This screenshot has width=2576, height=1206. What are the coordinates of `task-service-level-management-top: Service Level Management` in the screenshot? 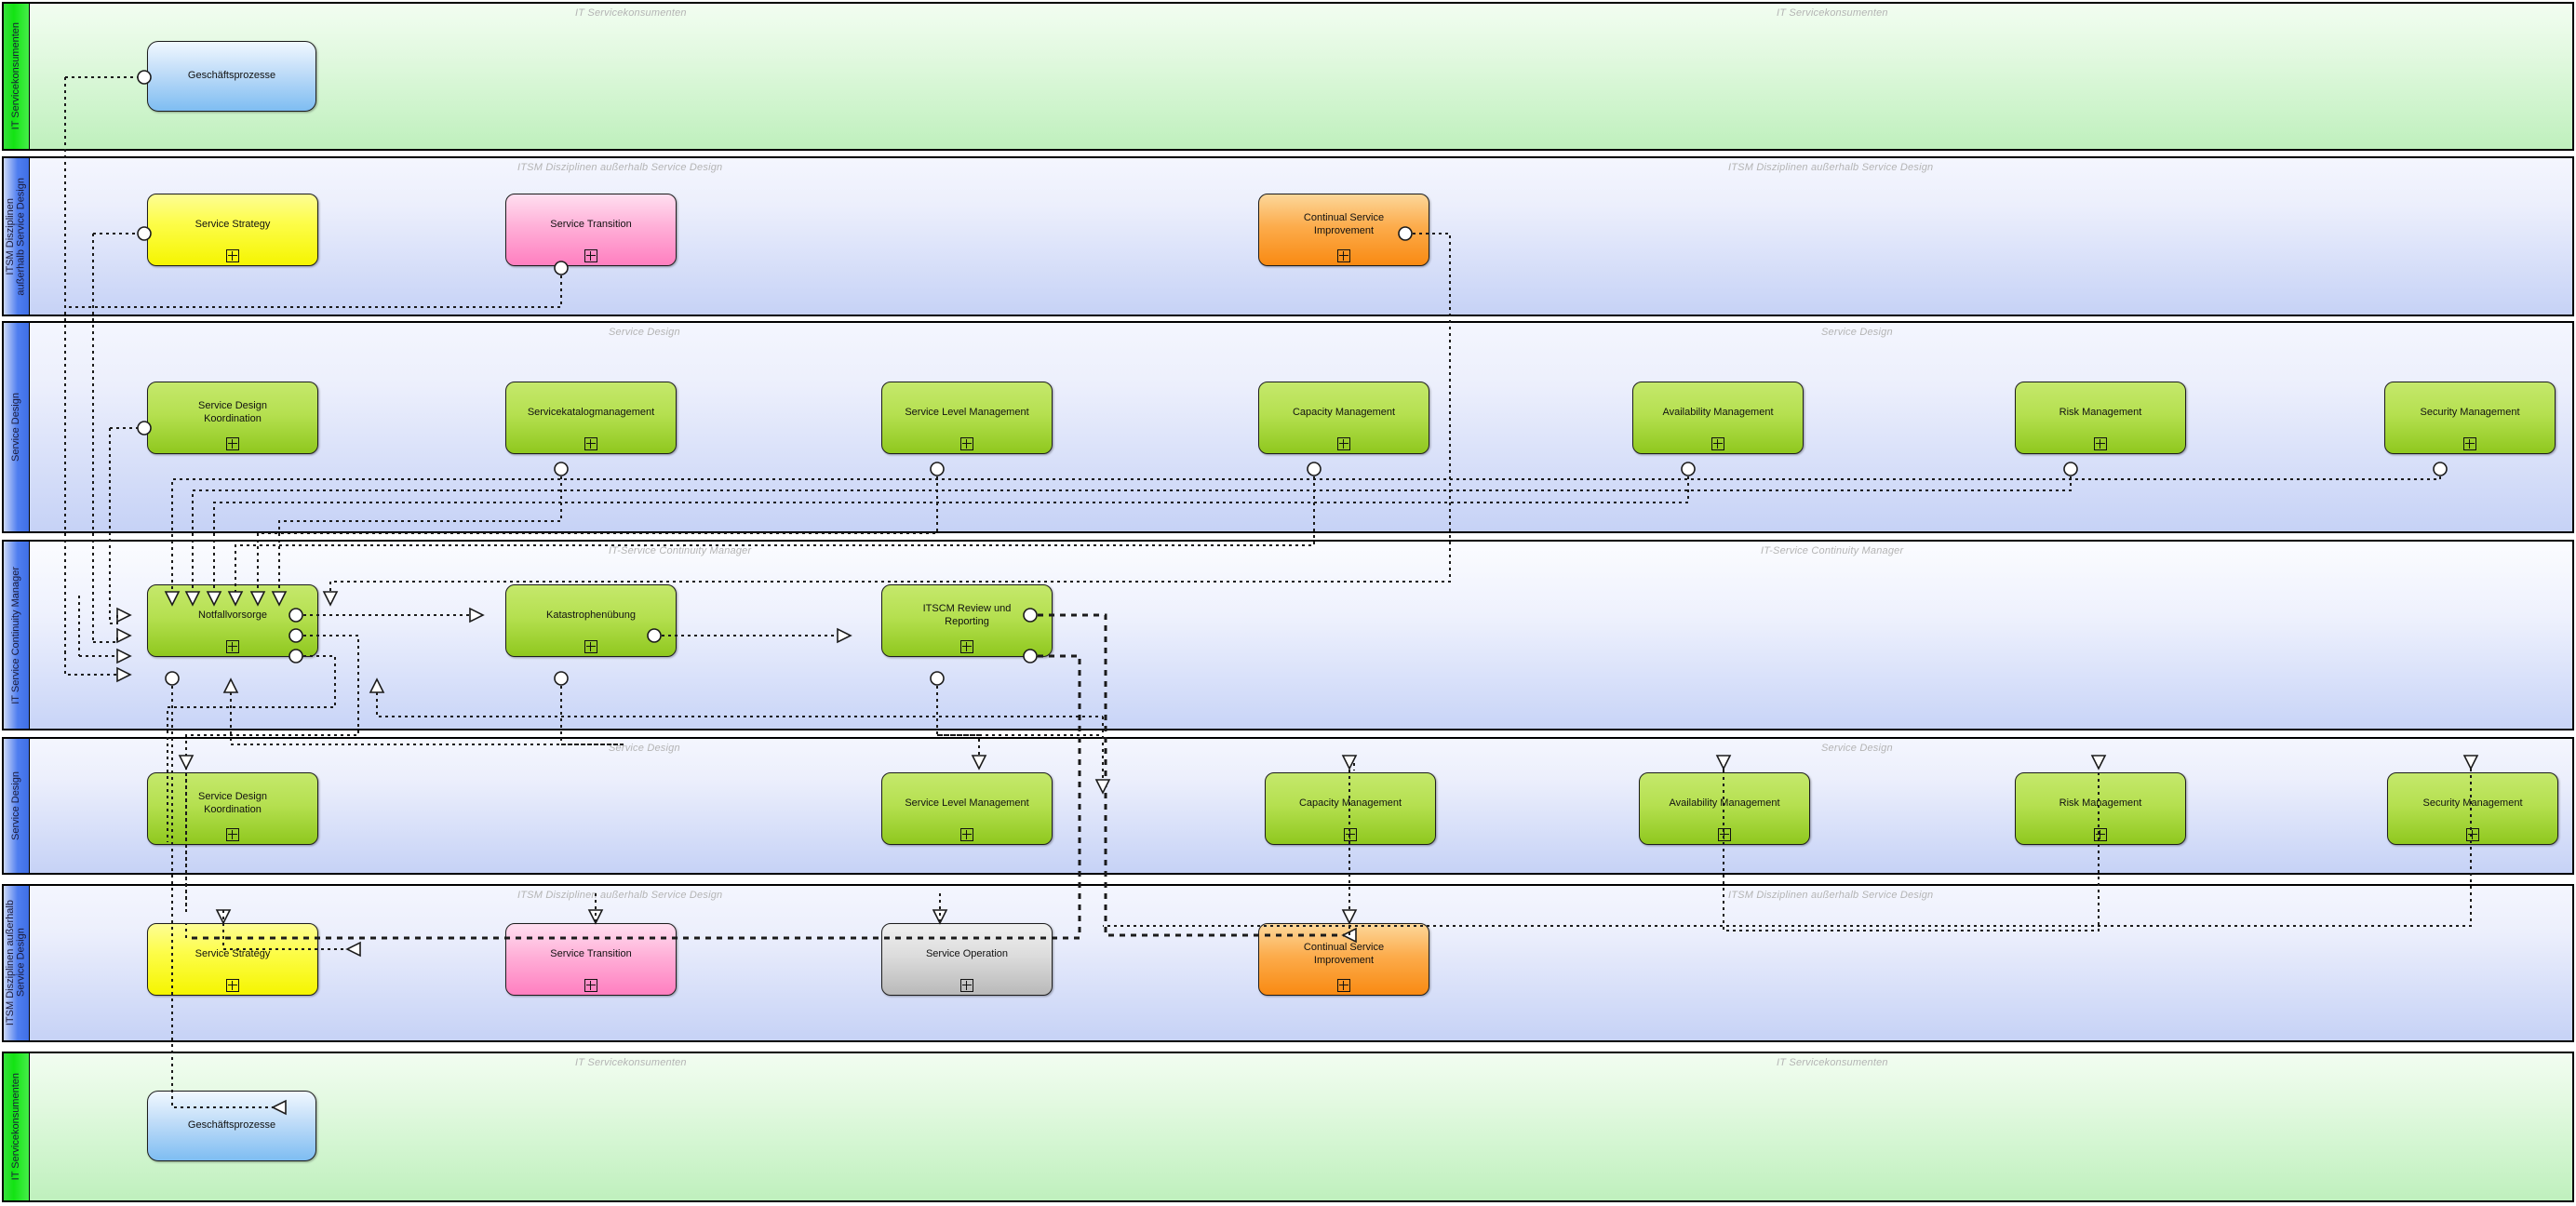 It's located at (967, 418).